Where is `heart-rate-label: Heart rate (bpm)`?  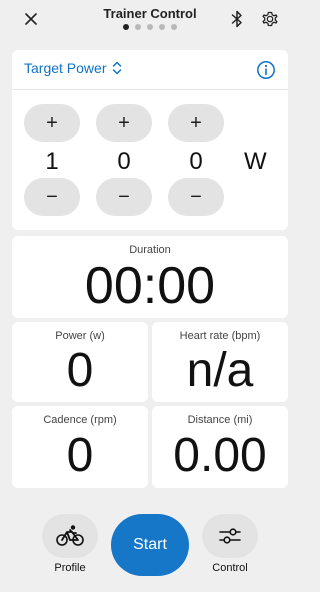
heart-rate-label: Heart rate (bpm) is located at coordinates (220, 336).